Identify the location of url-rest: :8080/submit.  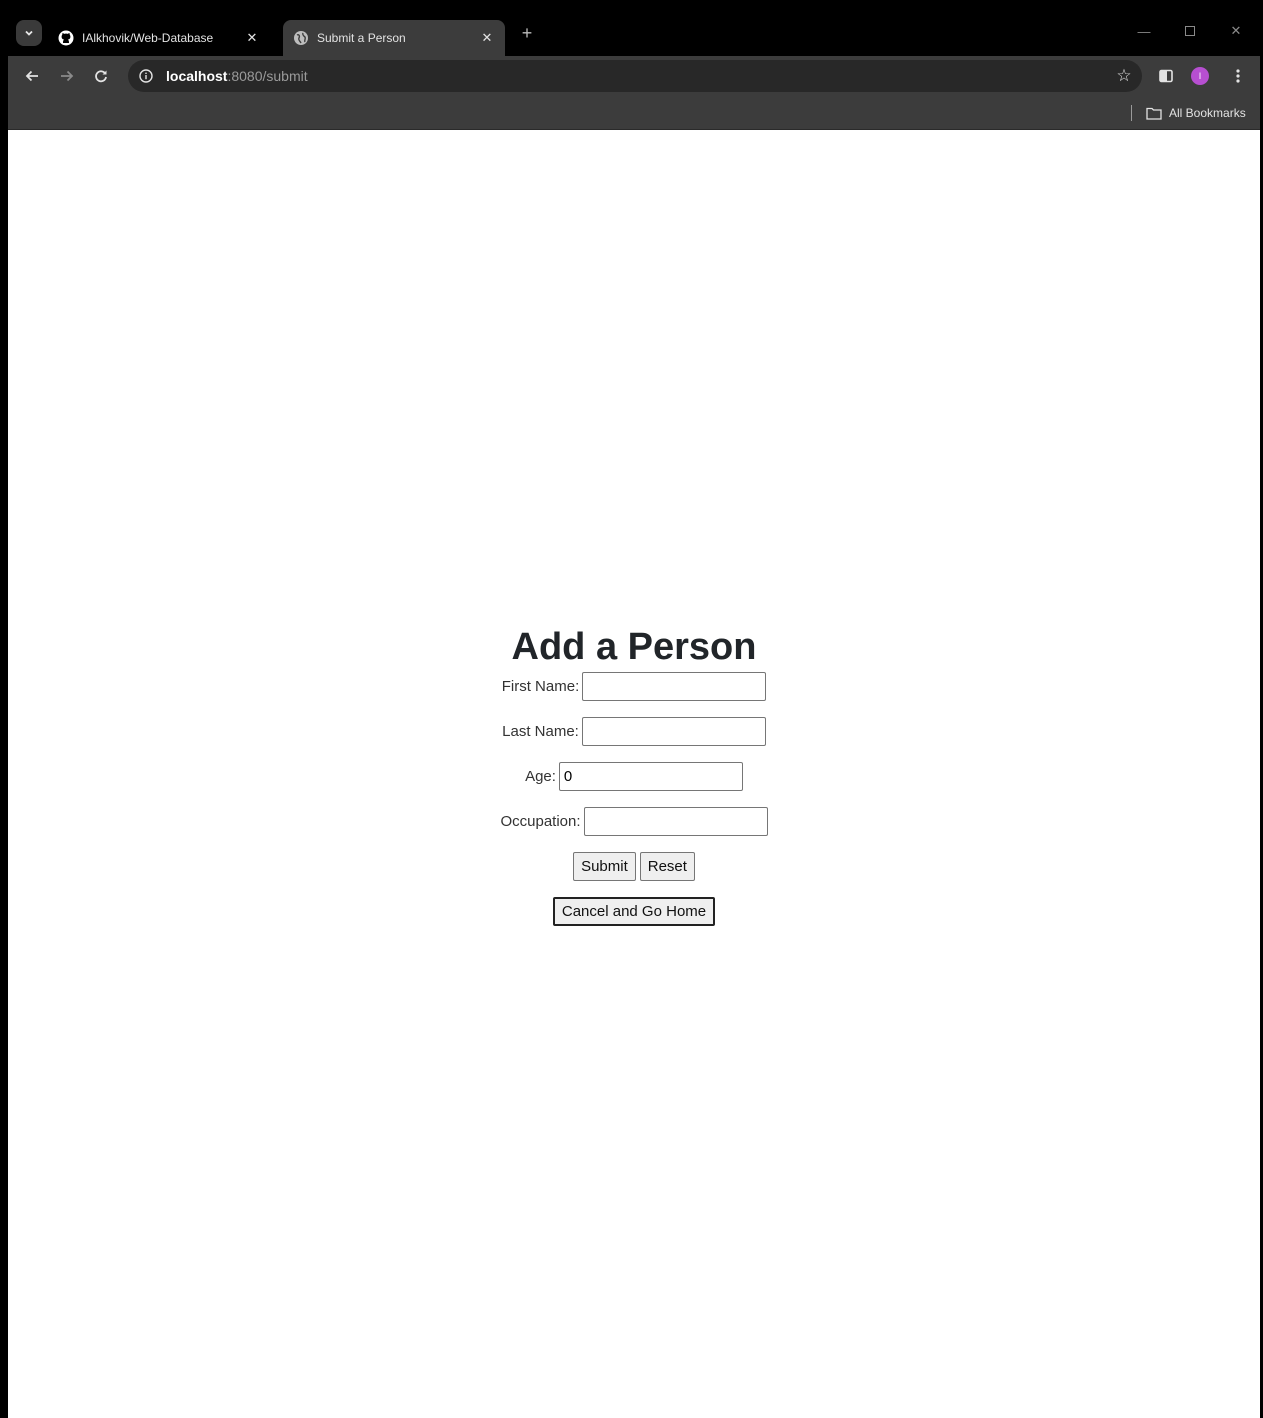
(267, 76).